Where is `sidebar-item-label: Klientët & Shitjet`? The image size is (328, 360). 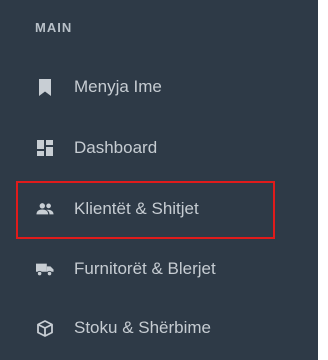
sidebar-item-label: Klientët & Shitjet is located at coordinates (136, 208).